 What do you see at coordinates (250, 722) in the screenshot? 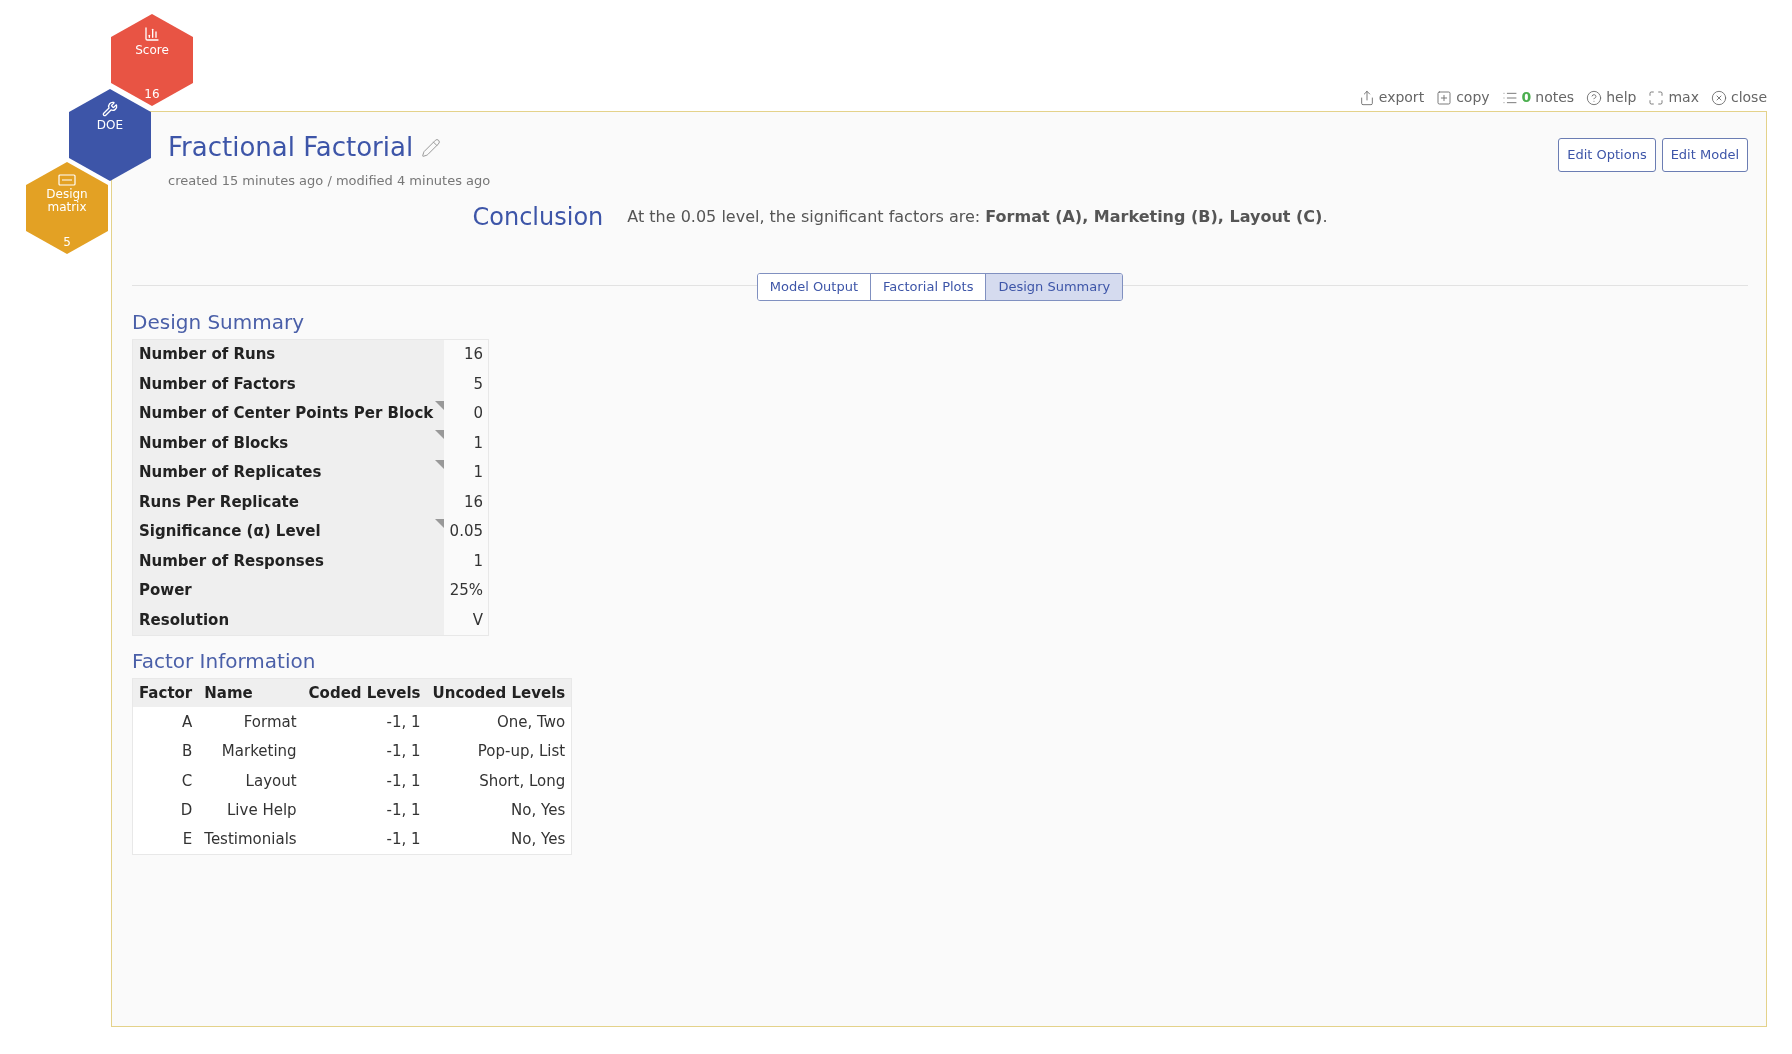
I see `table-cell: Format` at bounding box center [250, 722].